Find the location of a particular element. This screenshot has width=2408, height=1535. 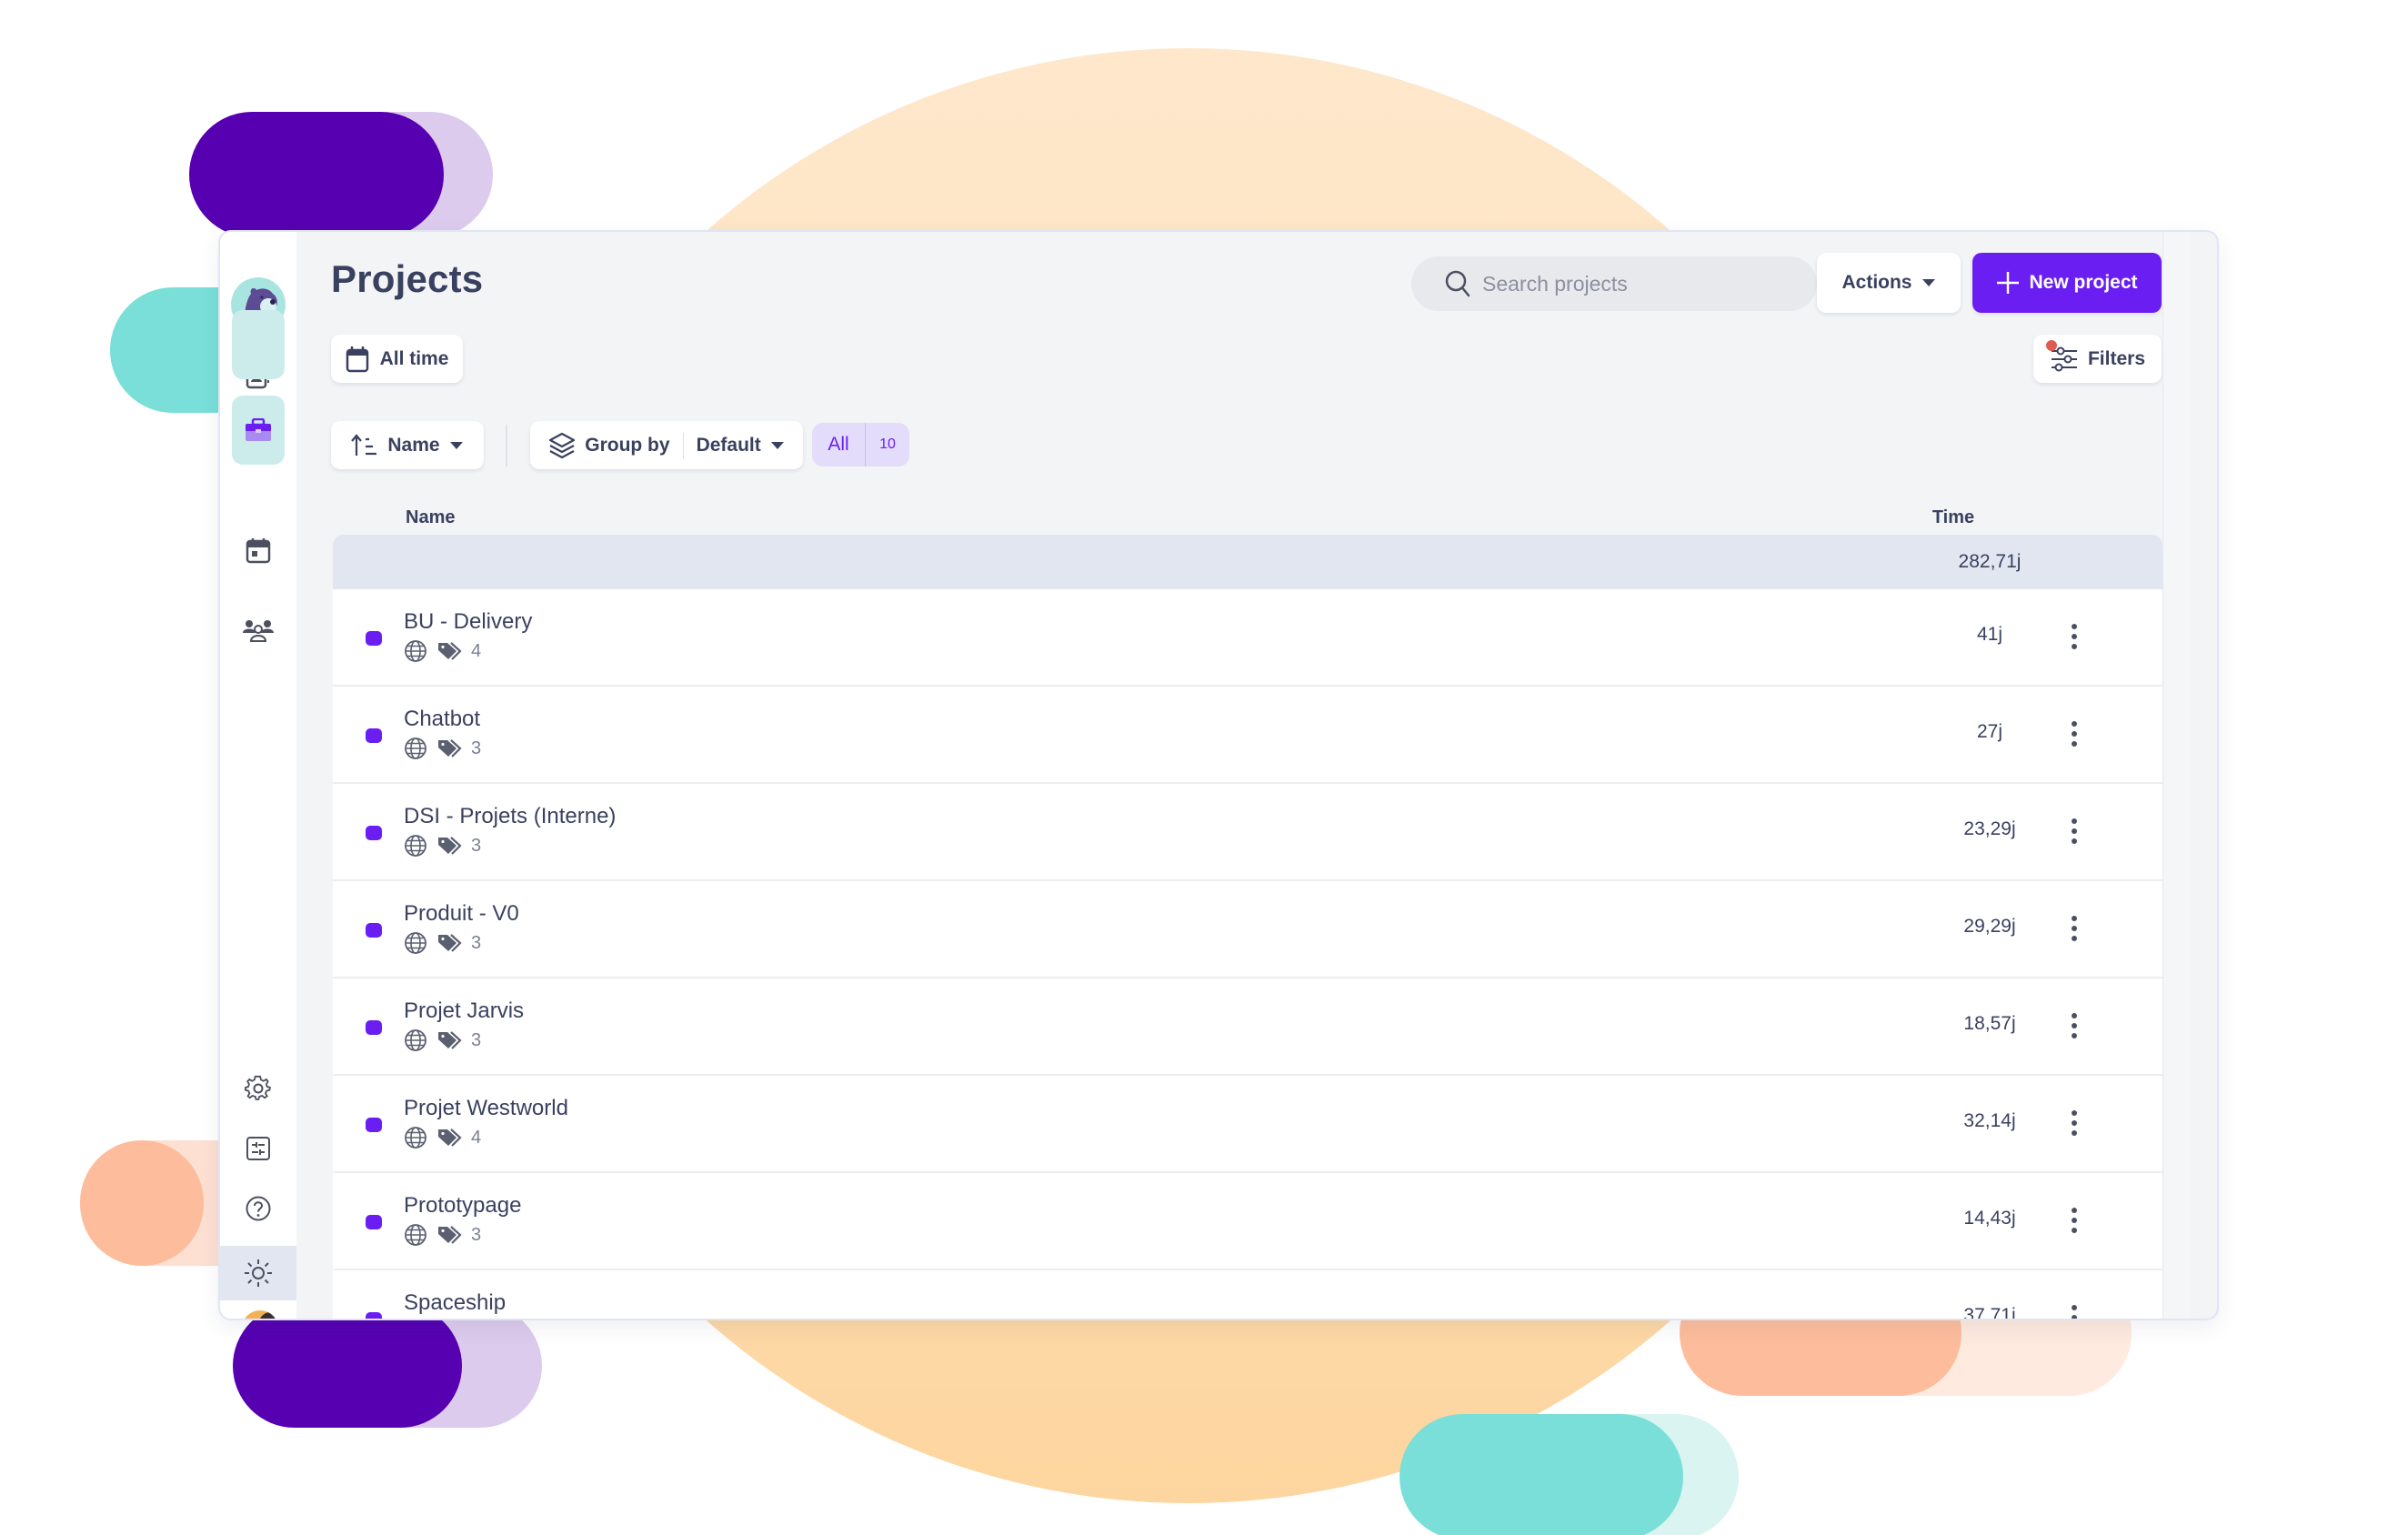

help-icon is located at coordinates (258, 1208).